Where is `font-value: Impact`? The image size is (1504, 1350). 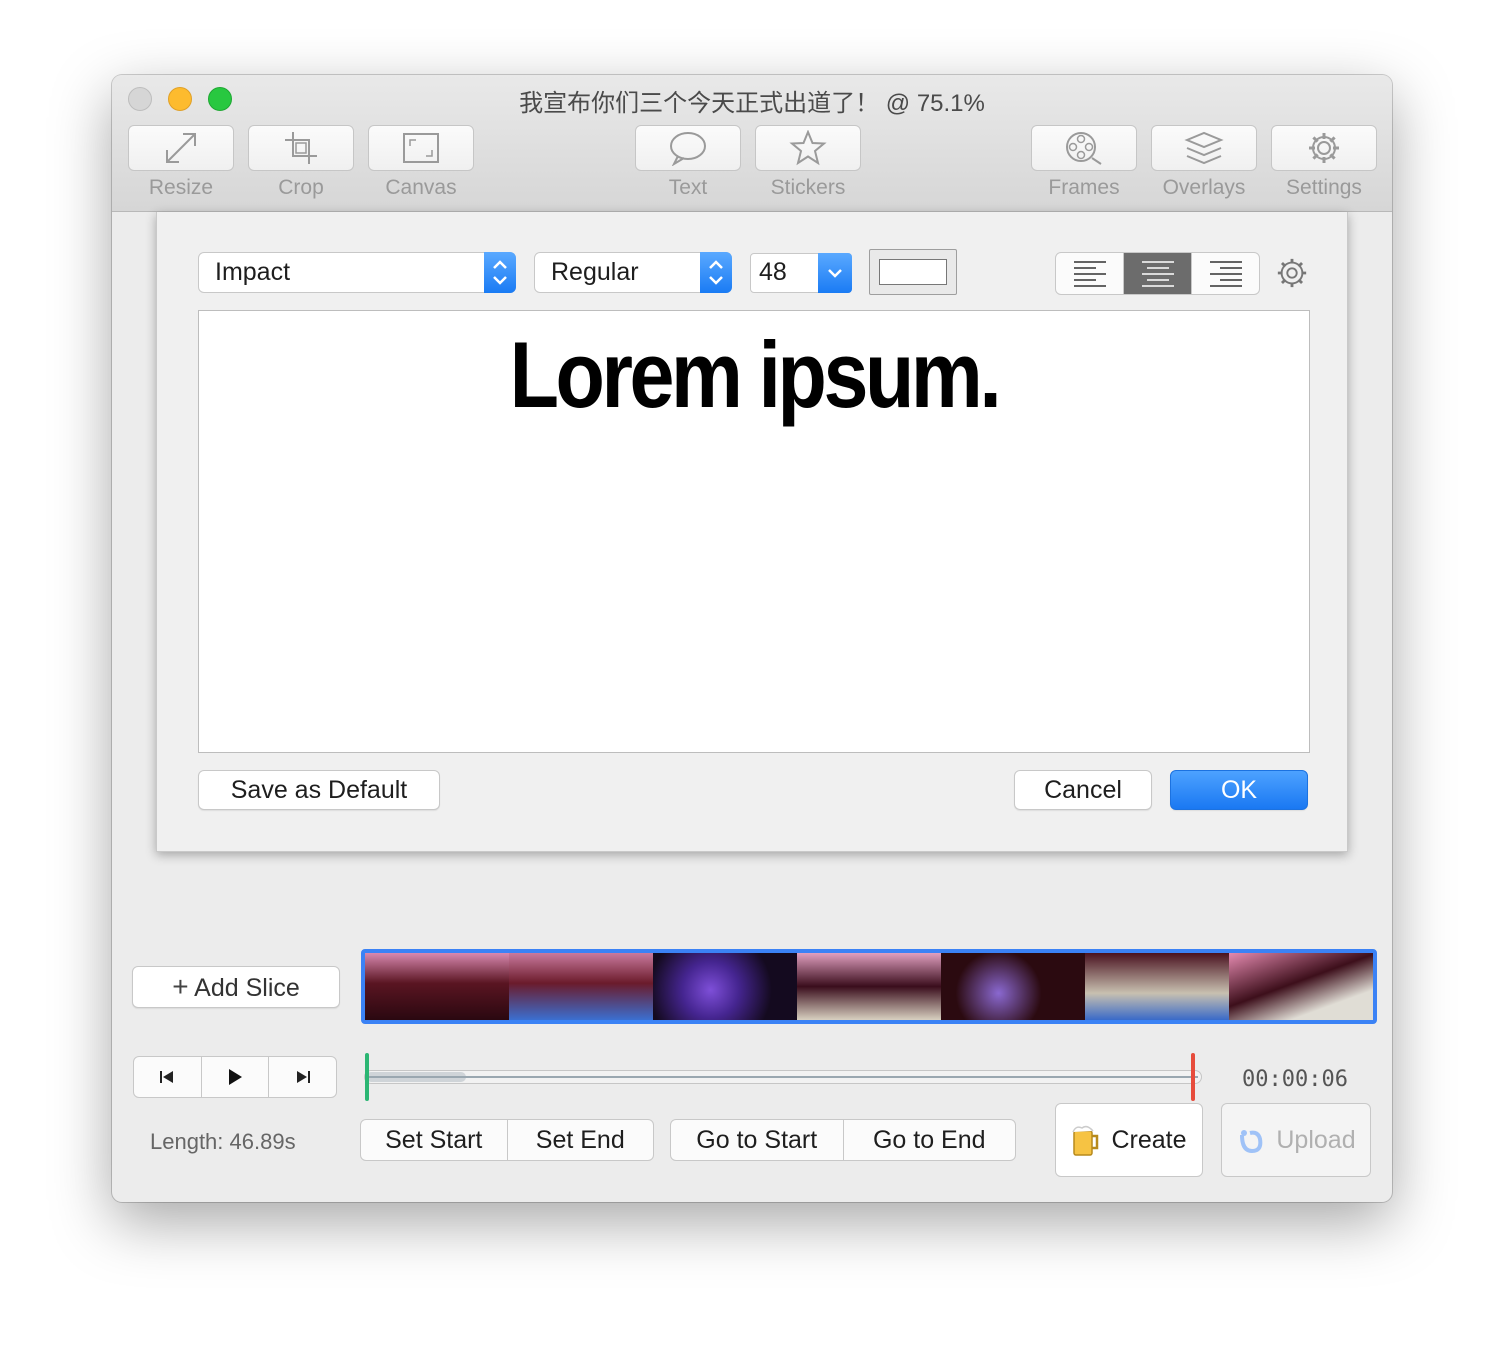
font-value: Impact is located at coordinates (253, 272).